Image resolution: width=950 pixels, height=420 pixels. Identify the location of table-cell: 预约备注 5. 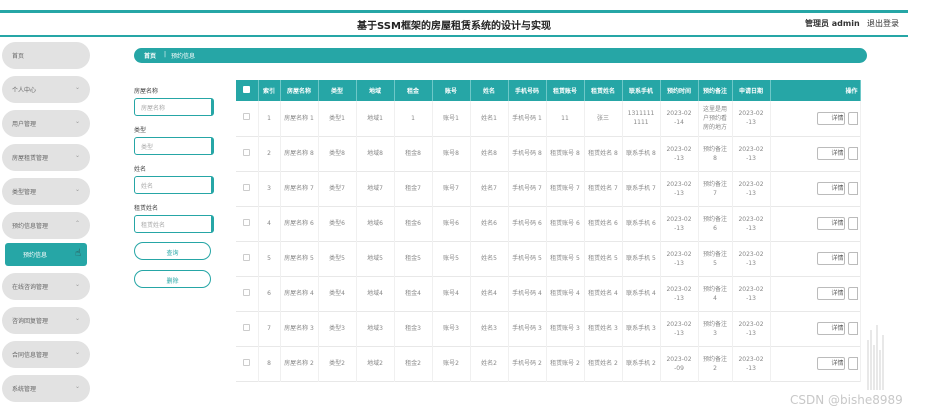
(715, 258).